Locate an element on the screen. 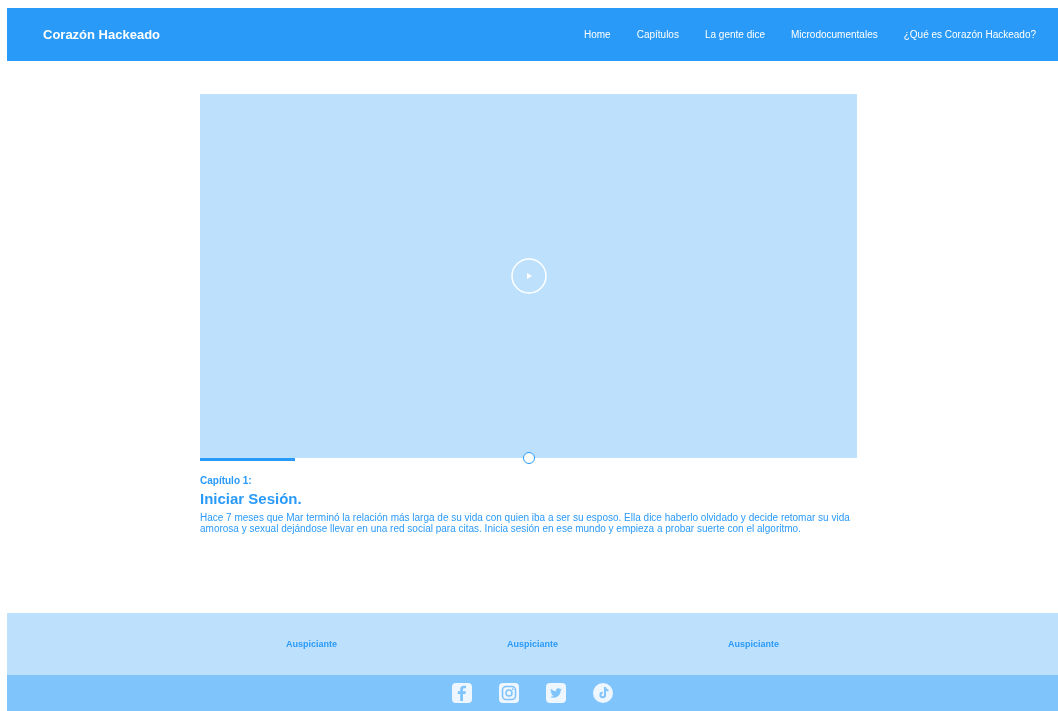 The height and width of the screenshot is (711, 1058). tiktok-icon is located at coordinates (603, 693).